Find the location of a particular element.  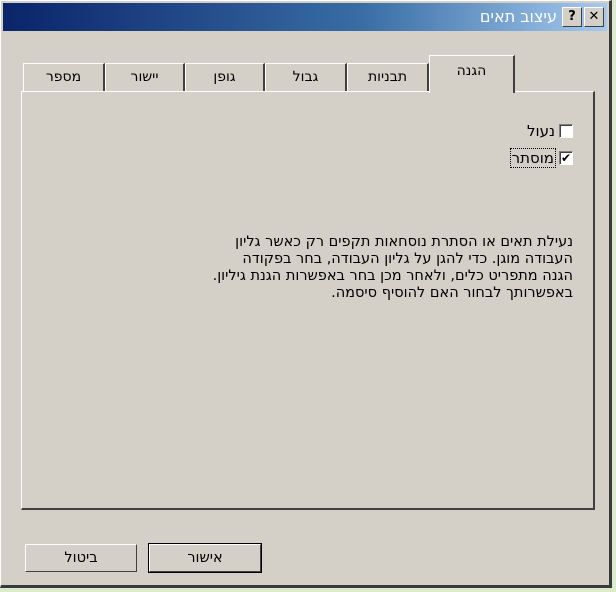

tab-number: מספר is located at coordinates (64, 77).